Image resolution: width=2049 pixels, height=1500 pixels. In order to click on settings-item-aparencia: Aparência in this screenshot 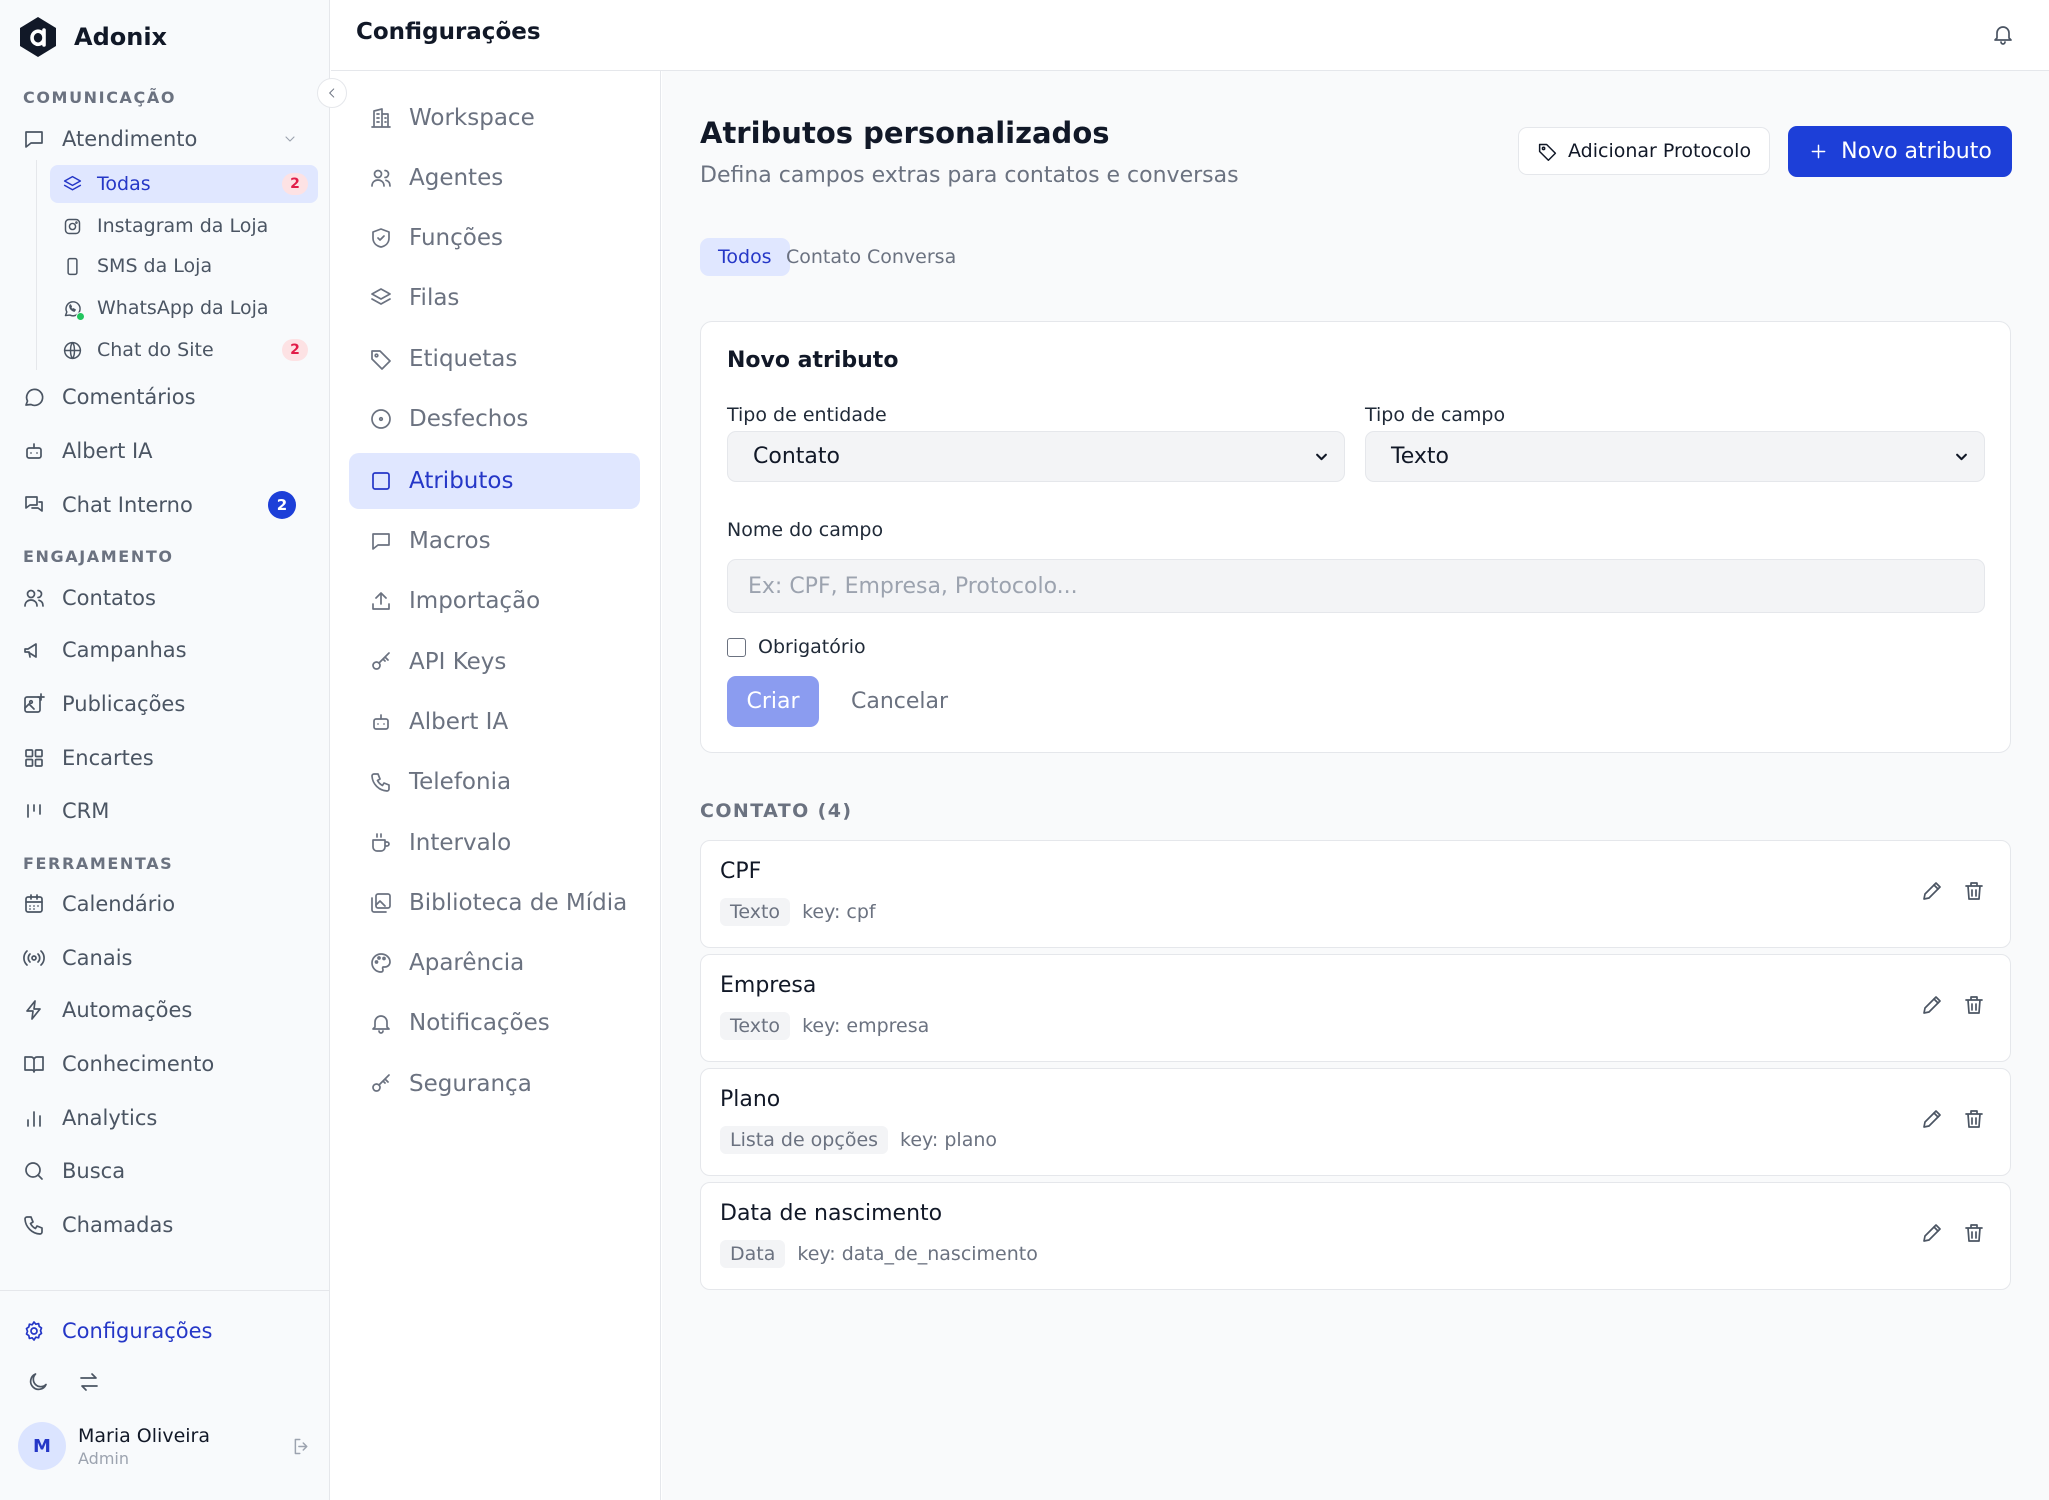, I will do `click(494, 963)`.